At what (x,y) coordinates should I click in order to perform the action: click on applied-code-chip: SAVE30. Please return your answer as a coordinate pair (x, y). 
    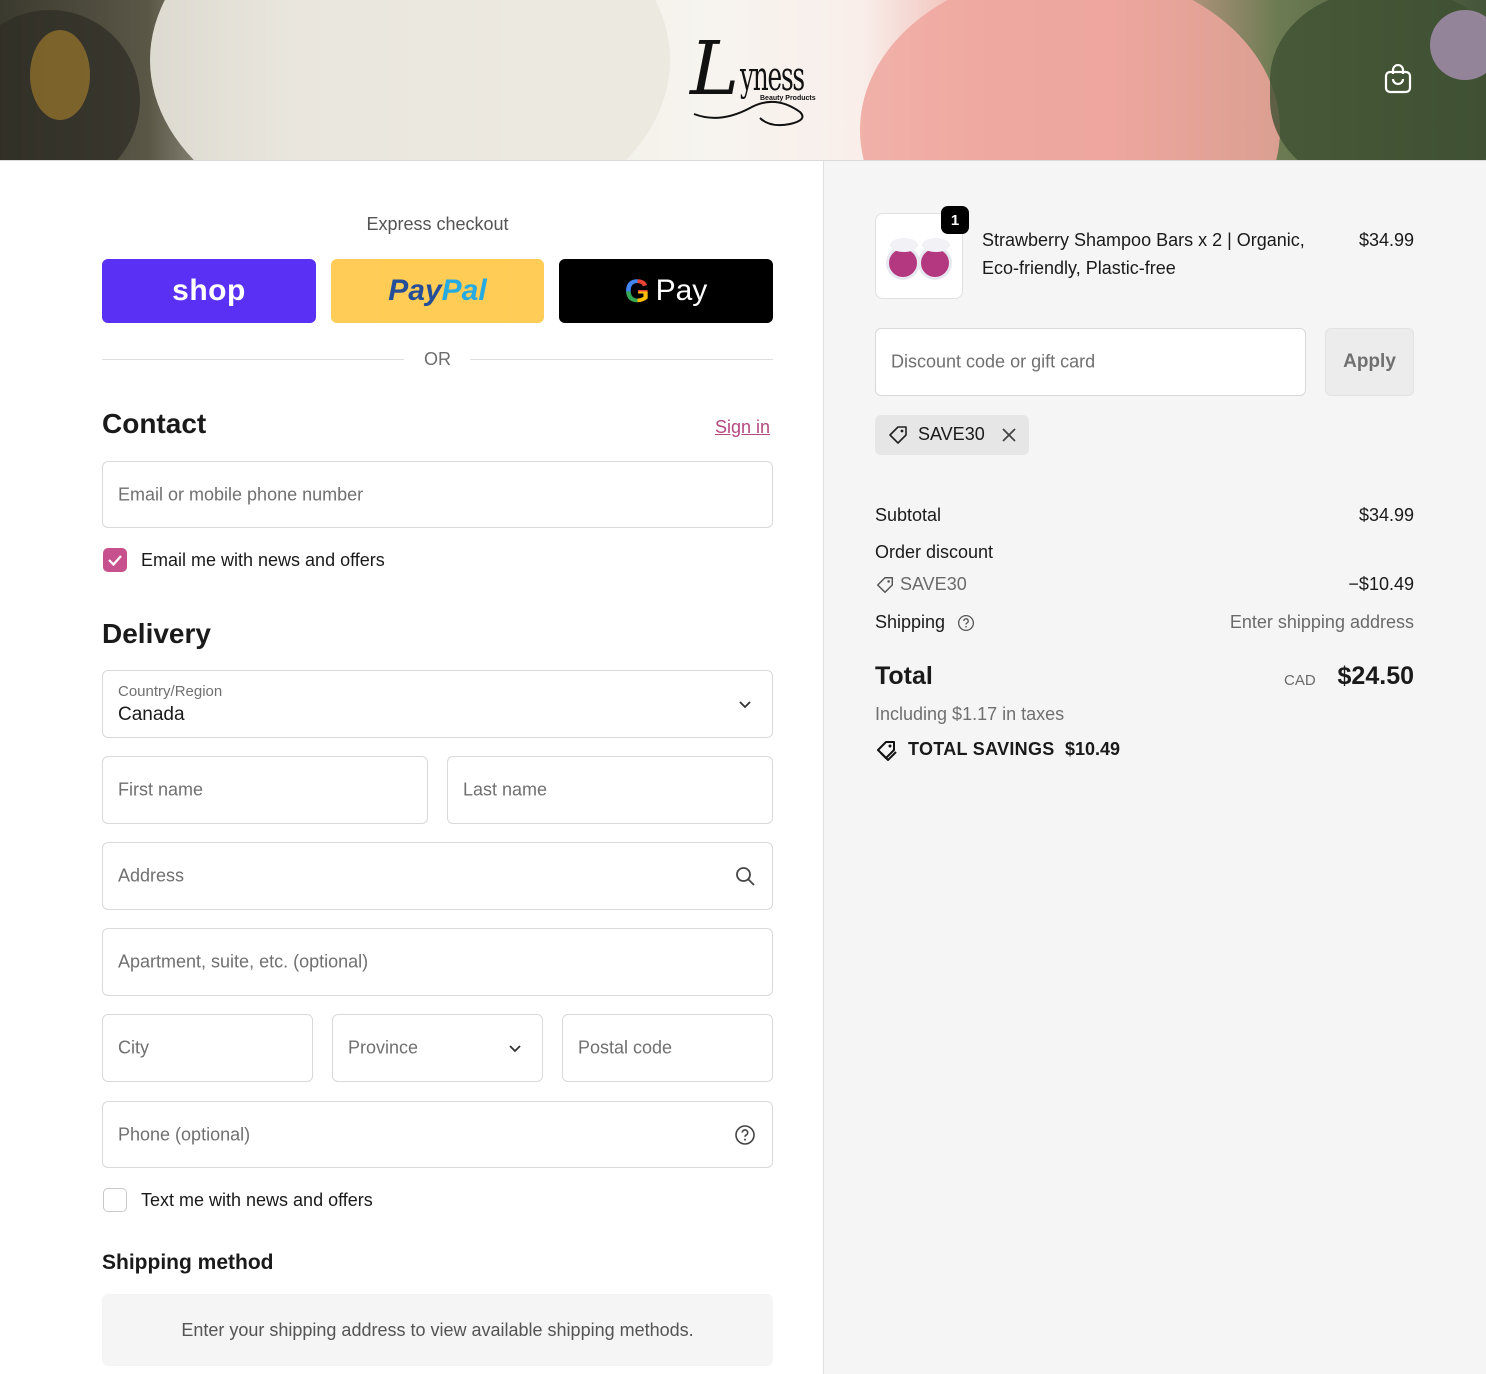
    Looking at the image, I should click on (952, 435).